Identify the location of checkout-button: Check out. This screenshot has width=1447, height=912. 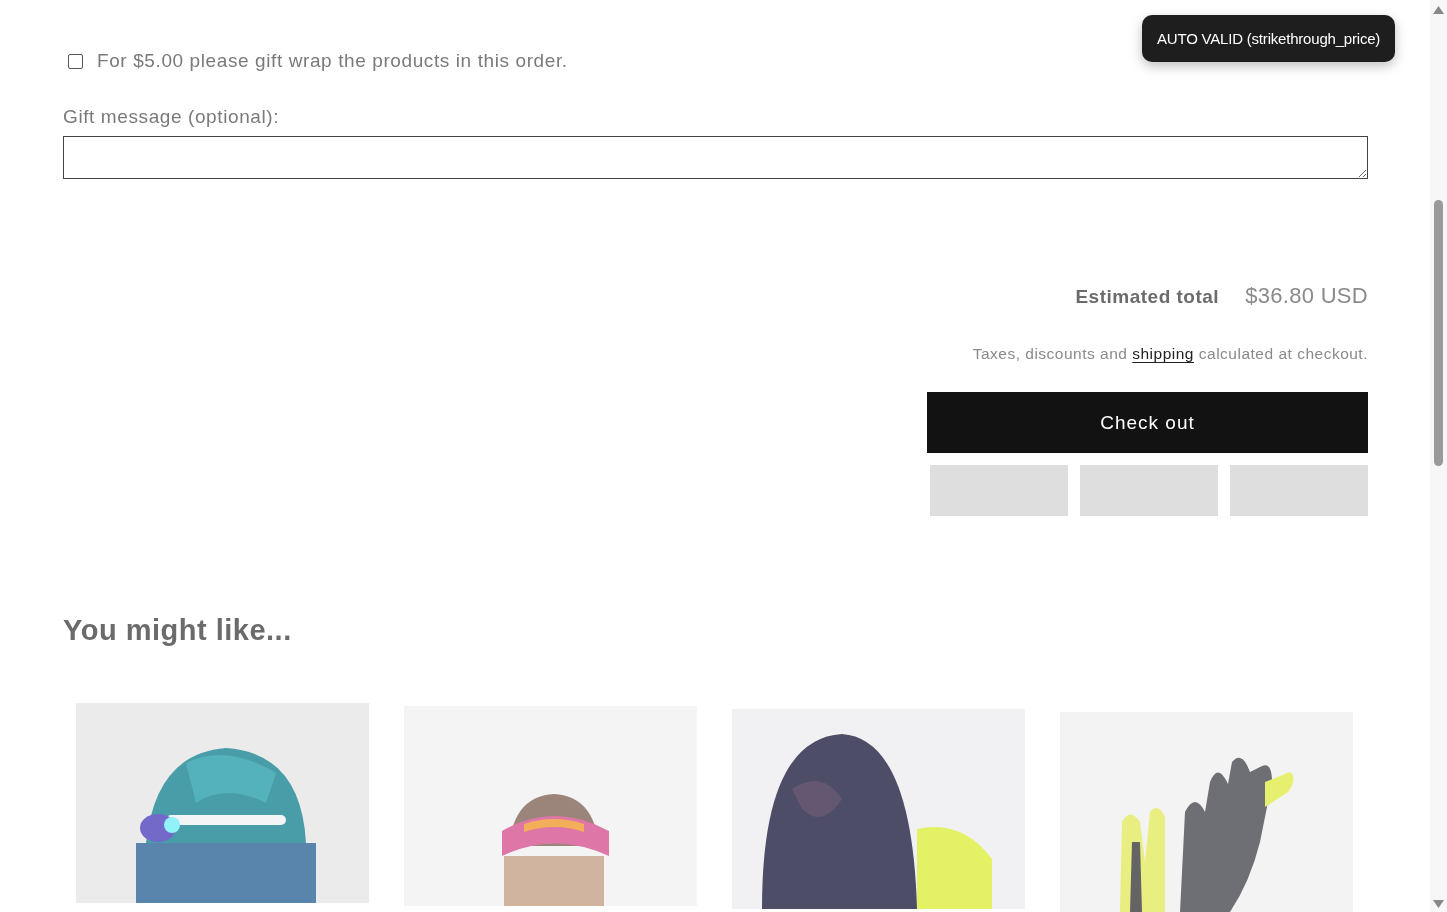
(1147, 422).